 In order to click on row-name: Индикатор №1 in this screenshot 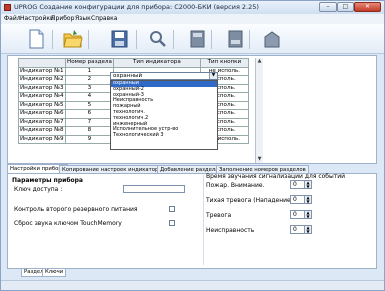, I will do `click(42, 71)`.